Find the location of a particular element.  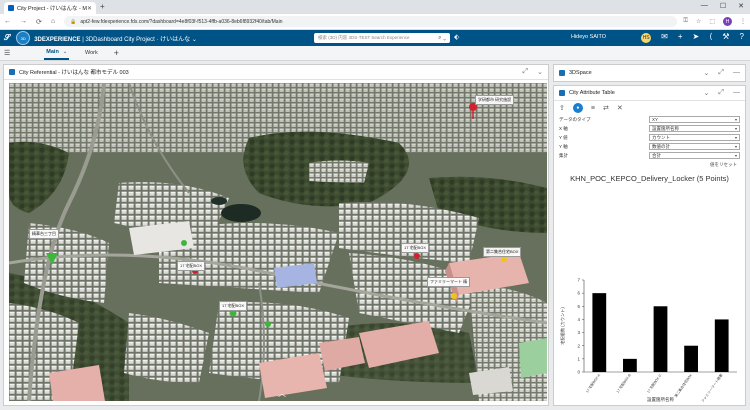

attribute-row: Y 軸 数値の計 ▾ is located at coordinates (649, 146).